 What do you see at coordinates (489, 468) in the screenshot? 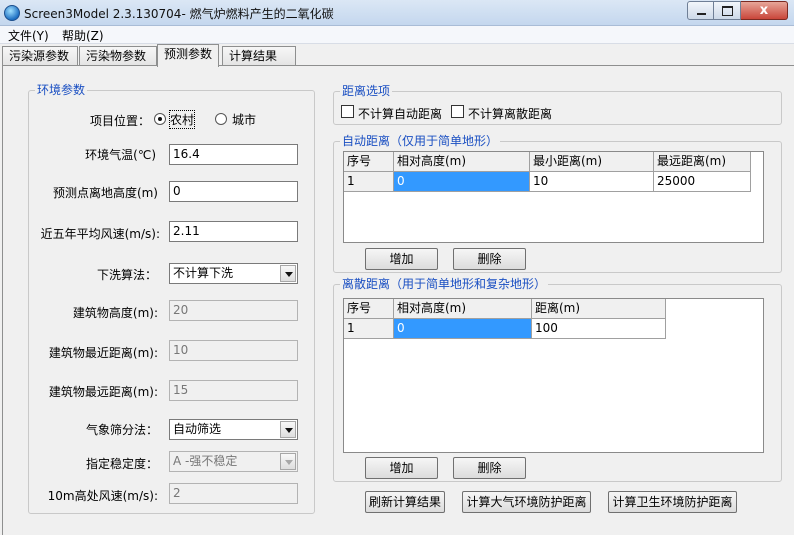
I see `discrete-delete-button: 删除` at bounding box center [489, 468].